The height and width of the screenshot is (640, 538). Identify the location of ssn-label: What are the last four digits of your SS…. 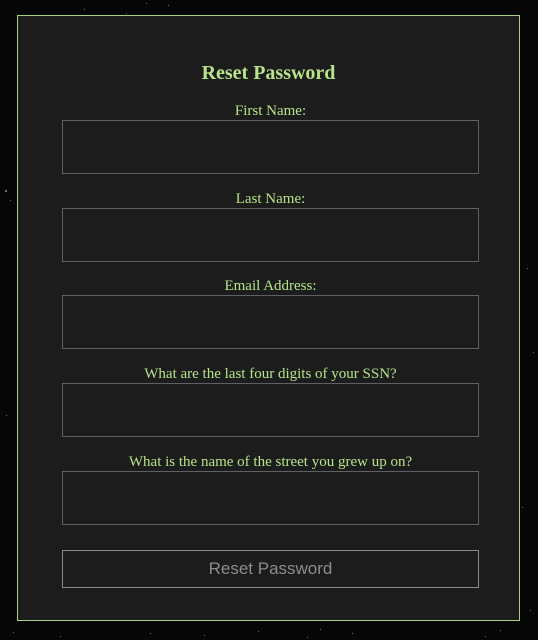
(270, 374).